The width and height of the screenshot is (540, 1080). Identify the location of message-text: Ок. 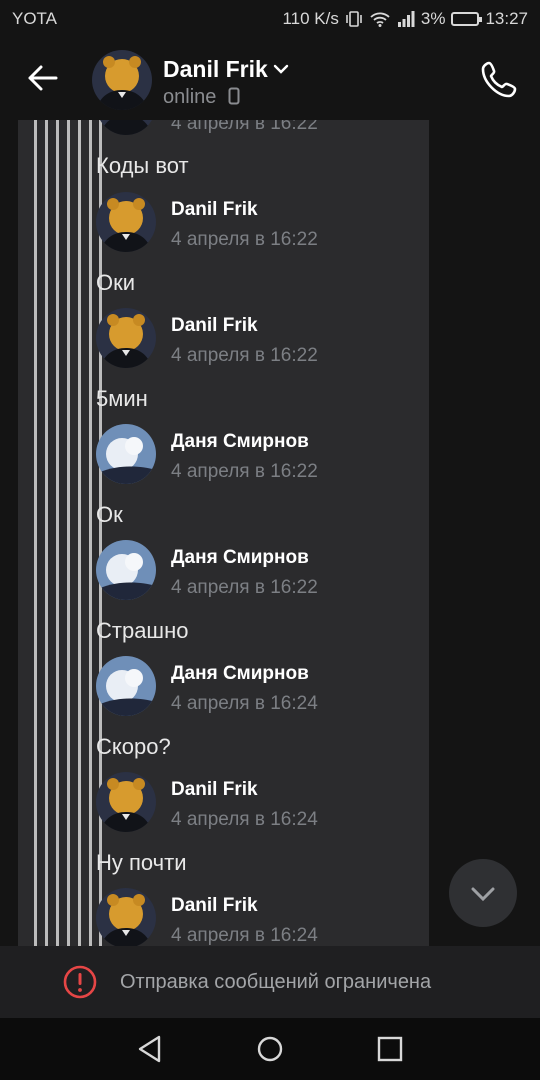
(109, 514).